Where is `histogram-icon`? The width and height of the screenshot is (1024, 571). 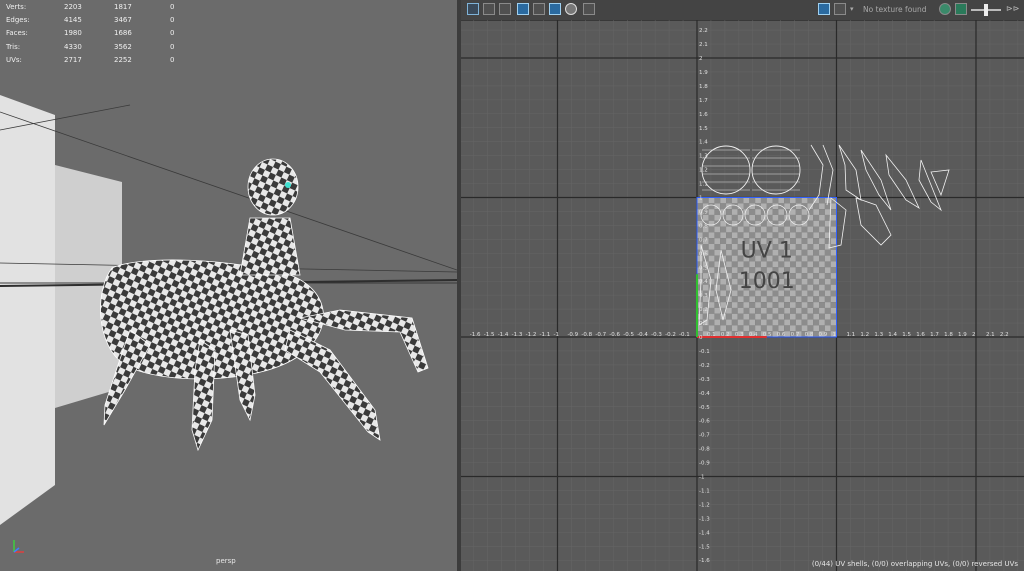 histogram-icon is located at coordinates (505, 9).